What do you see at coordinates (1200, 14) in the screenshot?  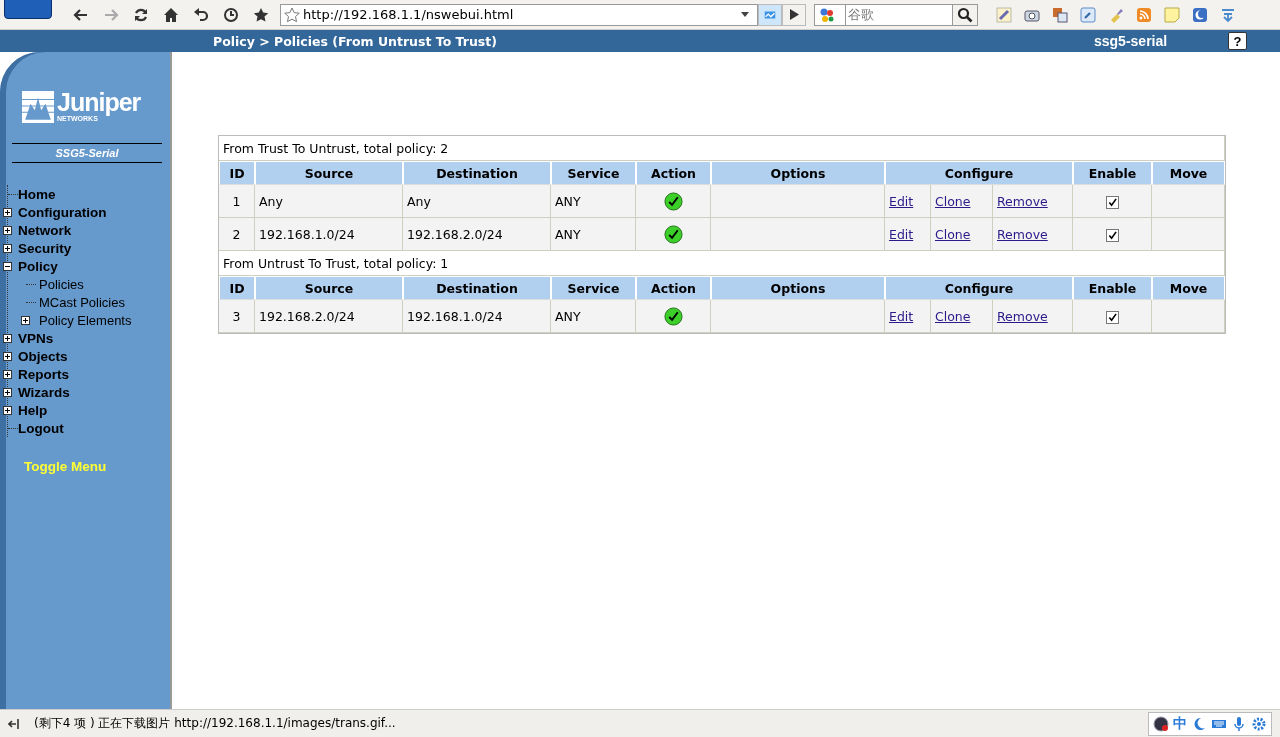 I see `moon-icon` at bounding box center [1200, 14].